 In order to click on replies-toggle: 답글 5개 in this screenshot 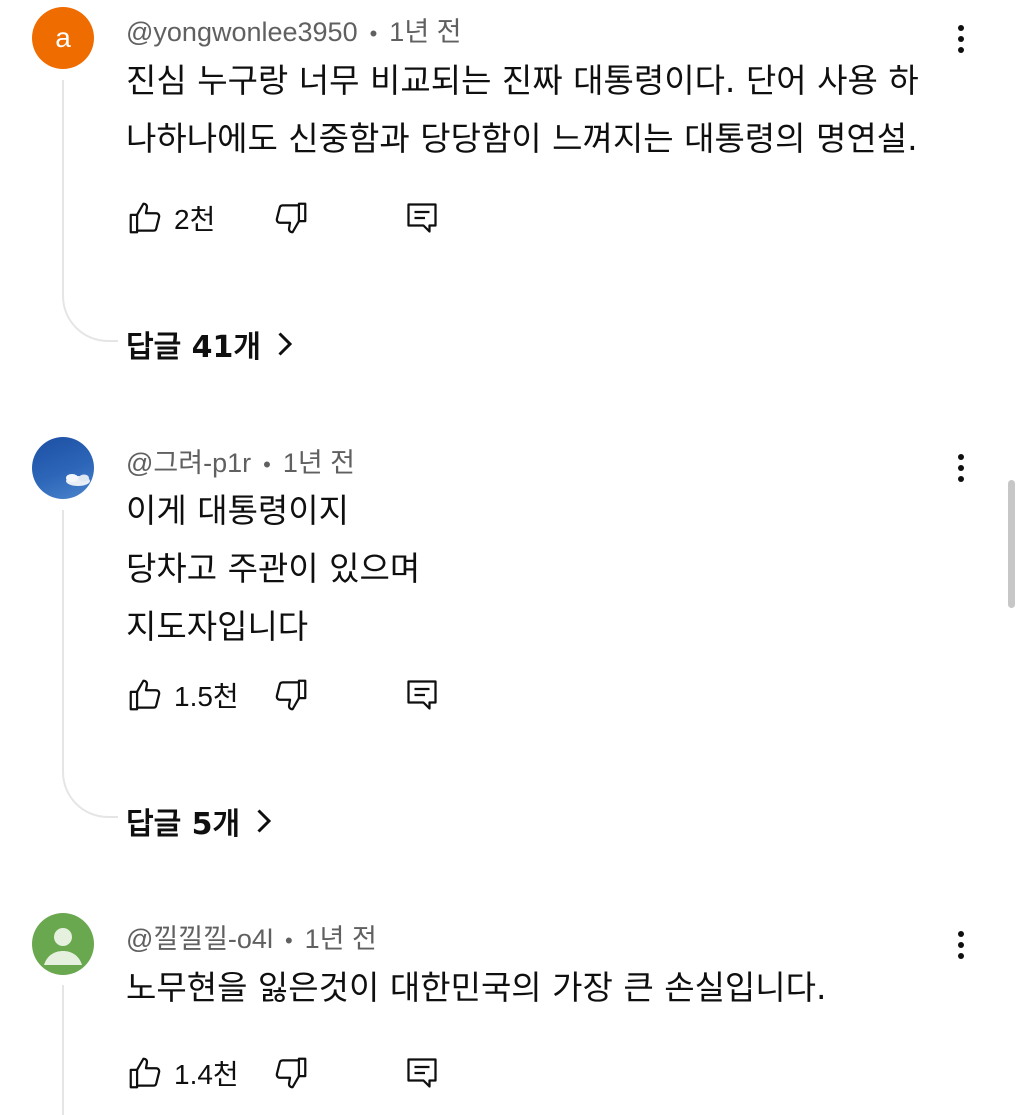, I will do `click(199, 821)`.